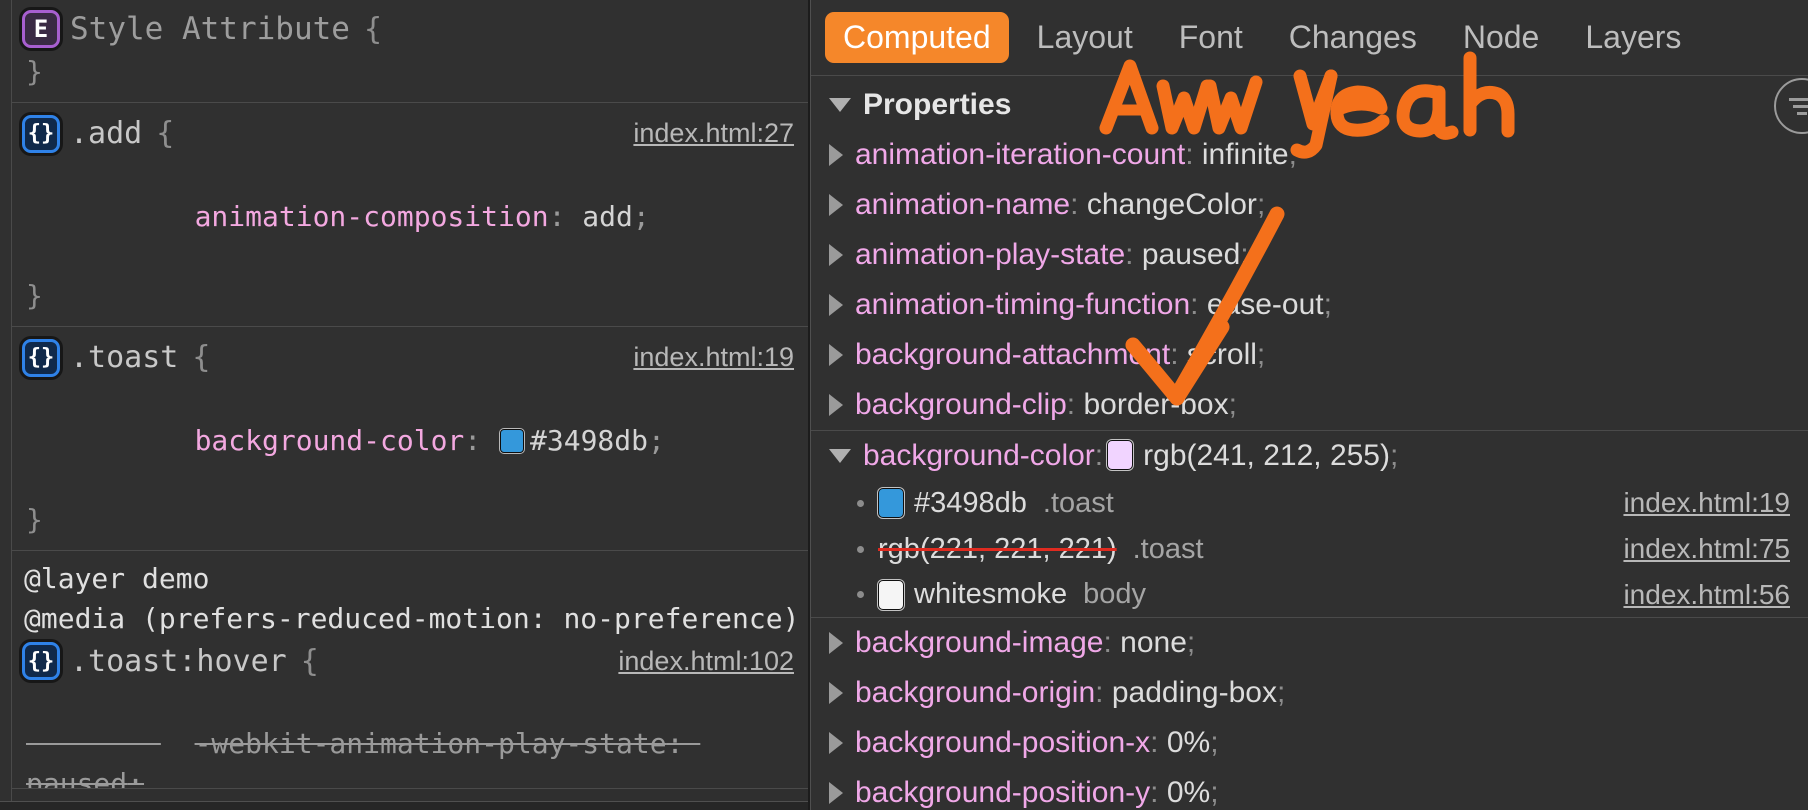 Image resolution: width=1808 pixels, height=810 pixels. Describe the element at coordinates (1309, 255) in the screenshot. I see `computed-property-row: animation-play-state: paused;` at that location.